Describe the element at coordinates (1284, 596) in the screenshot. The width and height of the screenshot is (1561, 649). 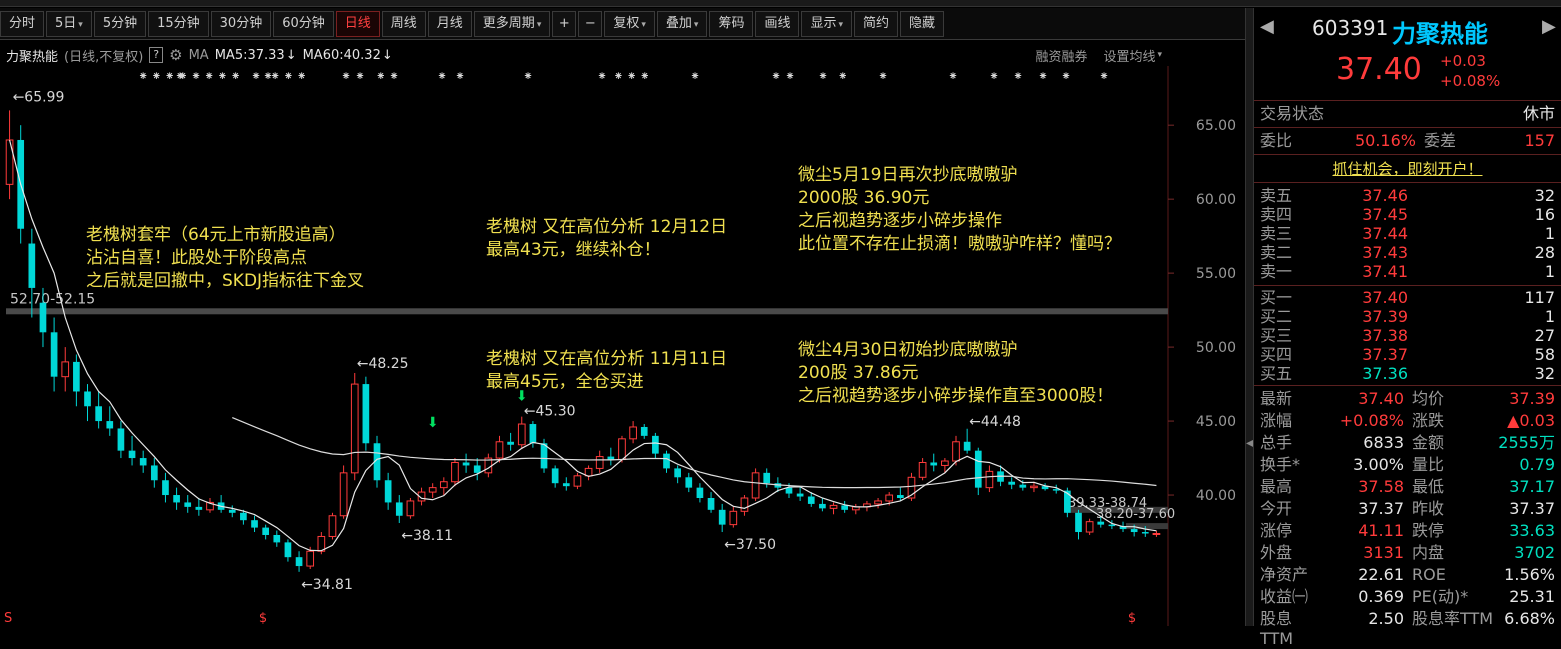
I see `stat-label: 收益㈠` at that location.